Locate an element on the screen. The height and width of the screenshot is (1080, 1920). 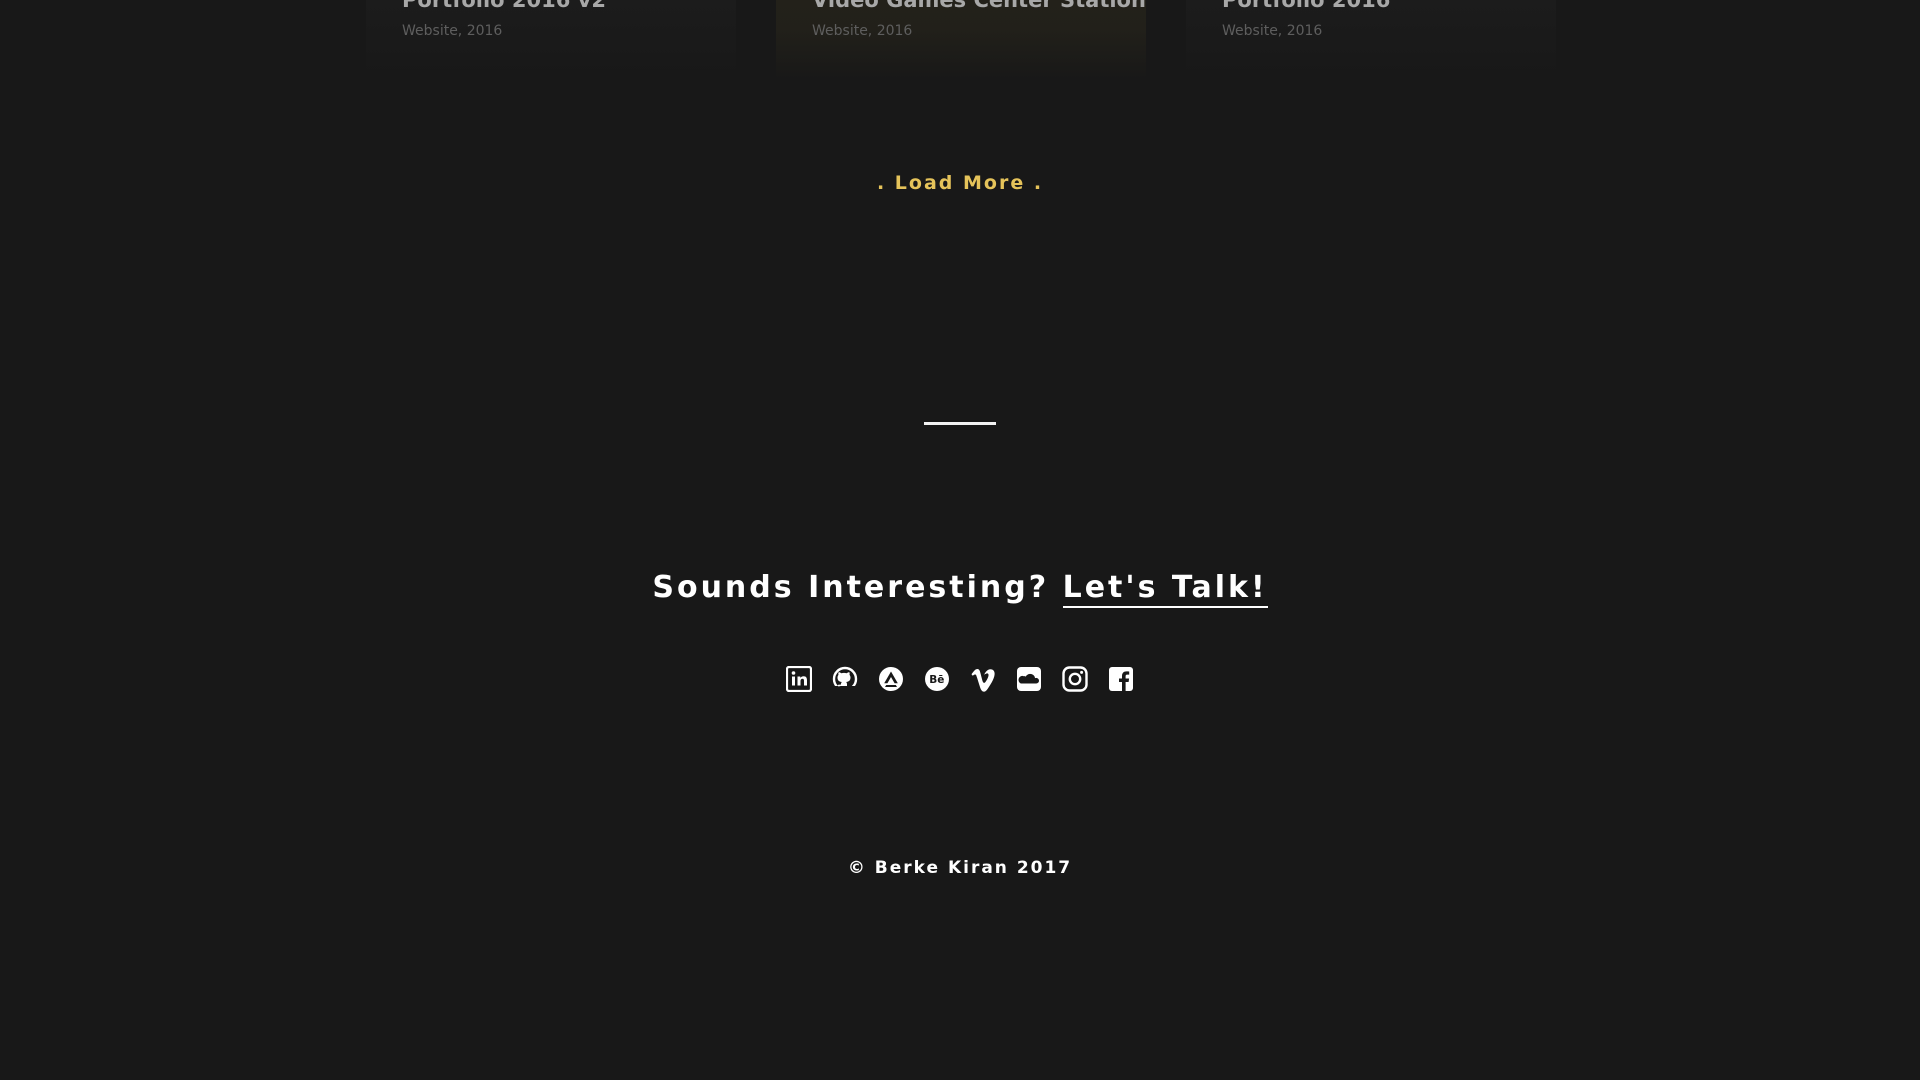
linkedin-icon is located at coordinates (799, 679).